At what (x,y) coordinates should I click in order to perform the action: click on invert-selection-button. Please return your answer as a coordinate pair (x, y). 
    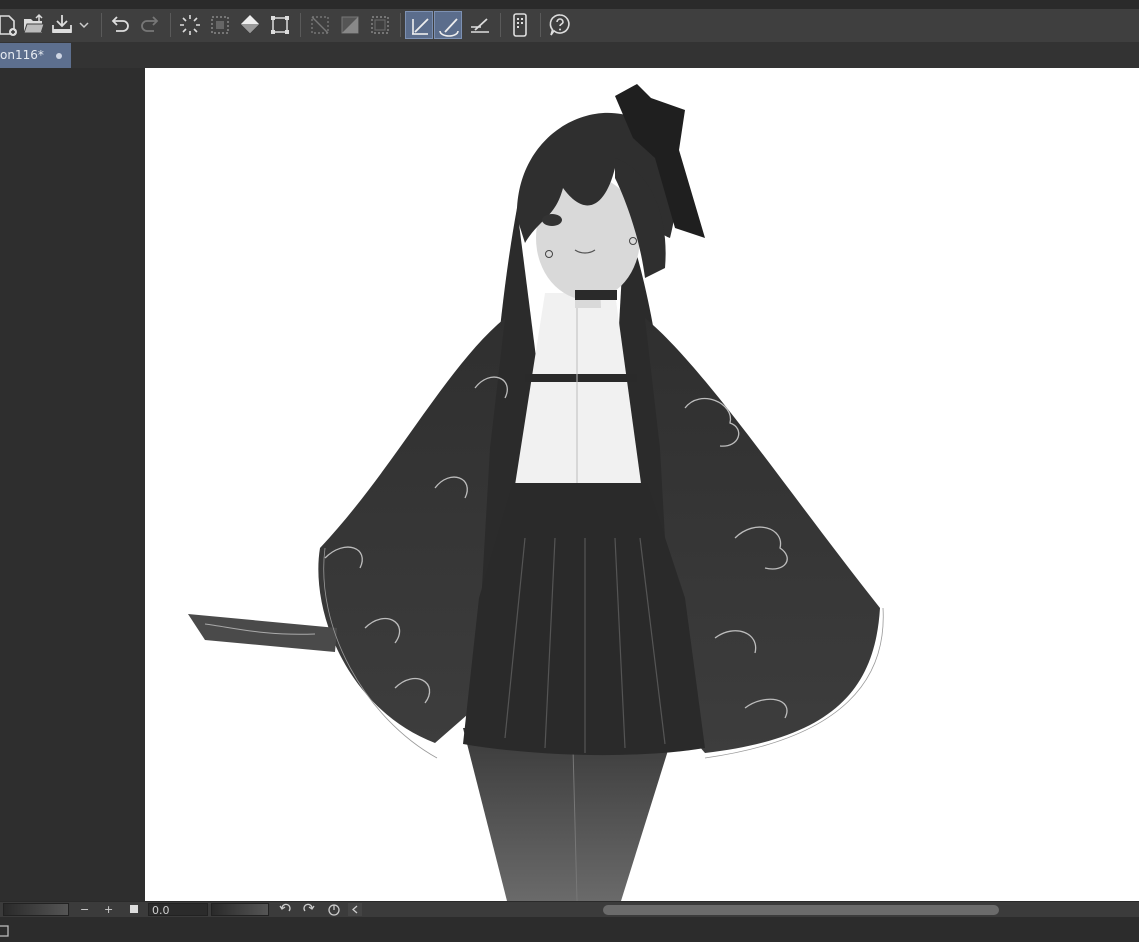
    Looking at the image, I should click on (350, 25).